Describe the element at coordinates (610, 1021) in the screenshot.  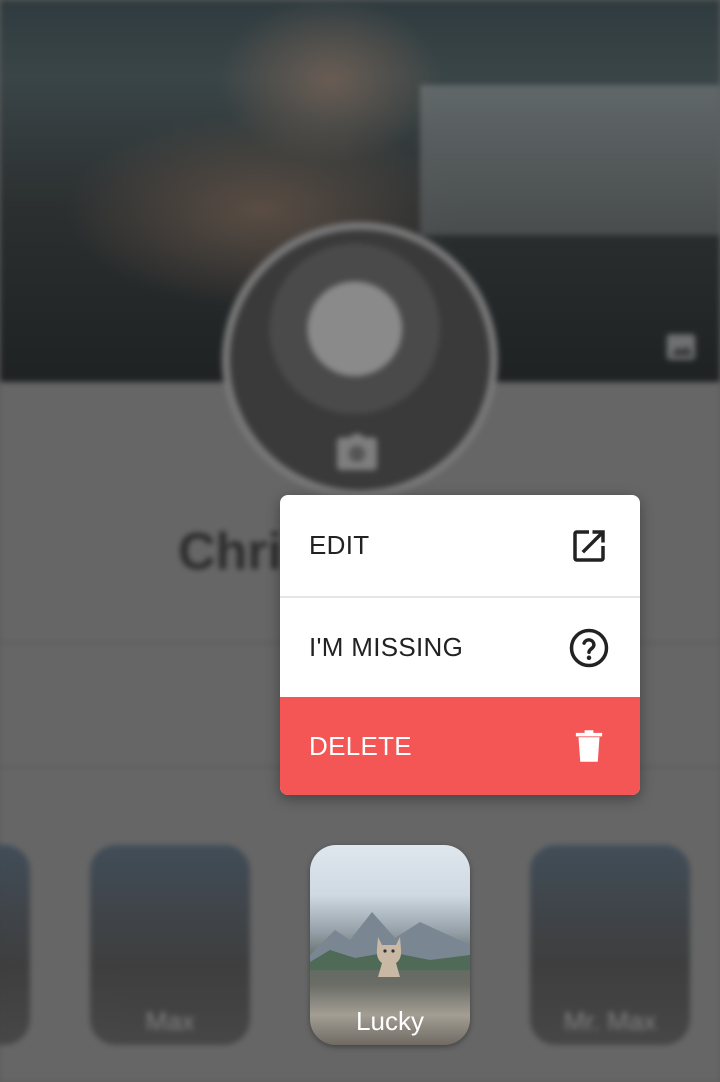
I see `pet-name: Mr. Max` at that location.